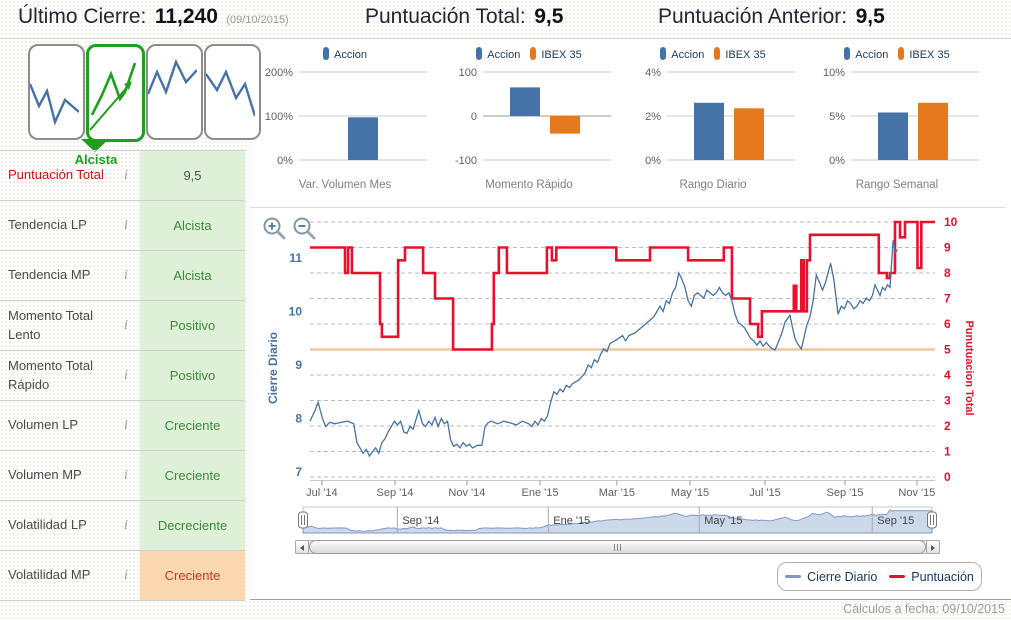  I want to click on table-row: Volumen LP i Creciente, so click(122, 426).